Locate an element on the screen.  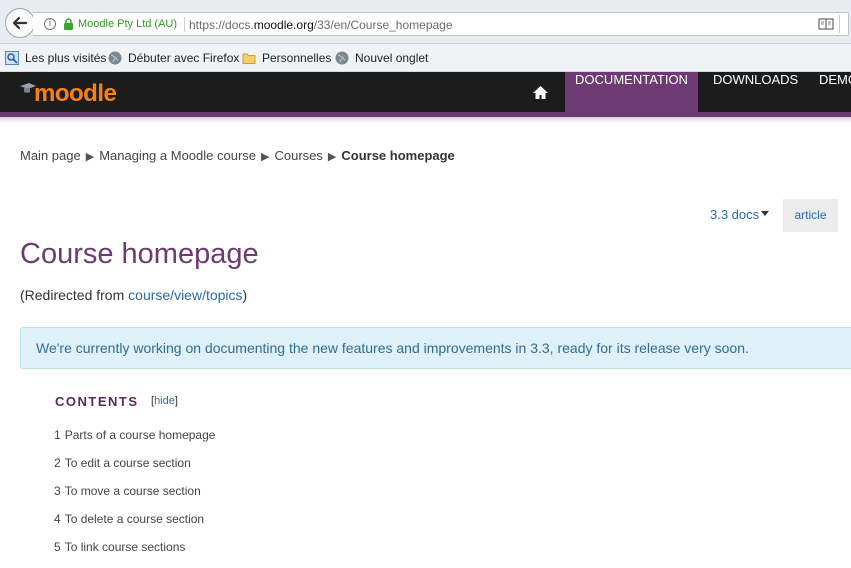
bookmark-most-visited: Les plus visités is located at coordinates (55, 58).